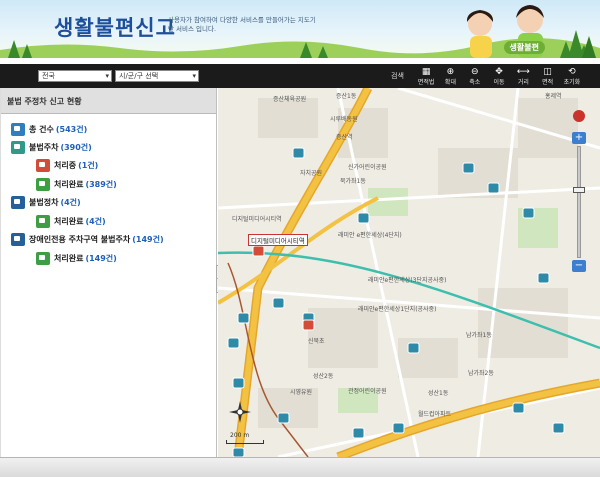 The width and height of the screenshot is (600, 477). Describe the element at coordinates (300, 467) in the screenshot. I see `footer-bar` at that location.